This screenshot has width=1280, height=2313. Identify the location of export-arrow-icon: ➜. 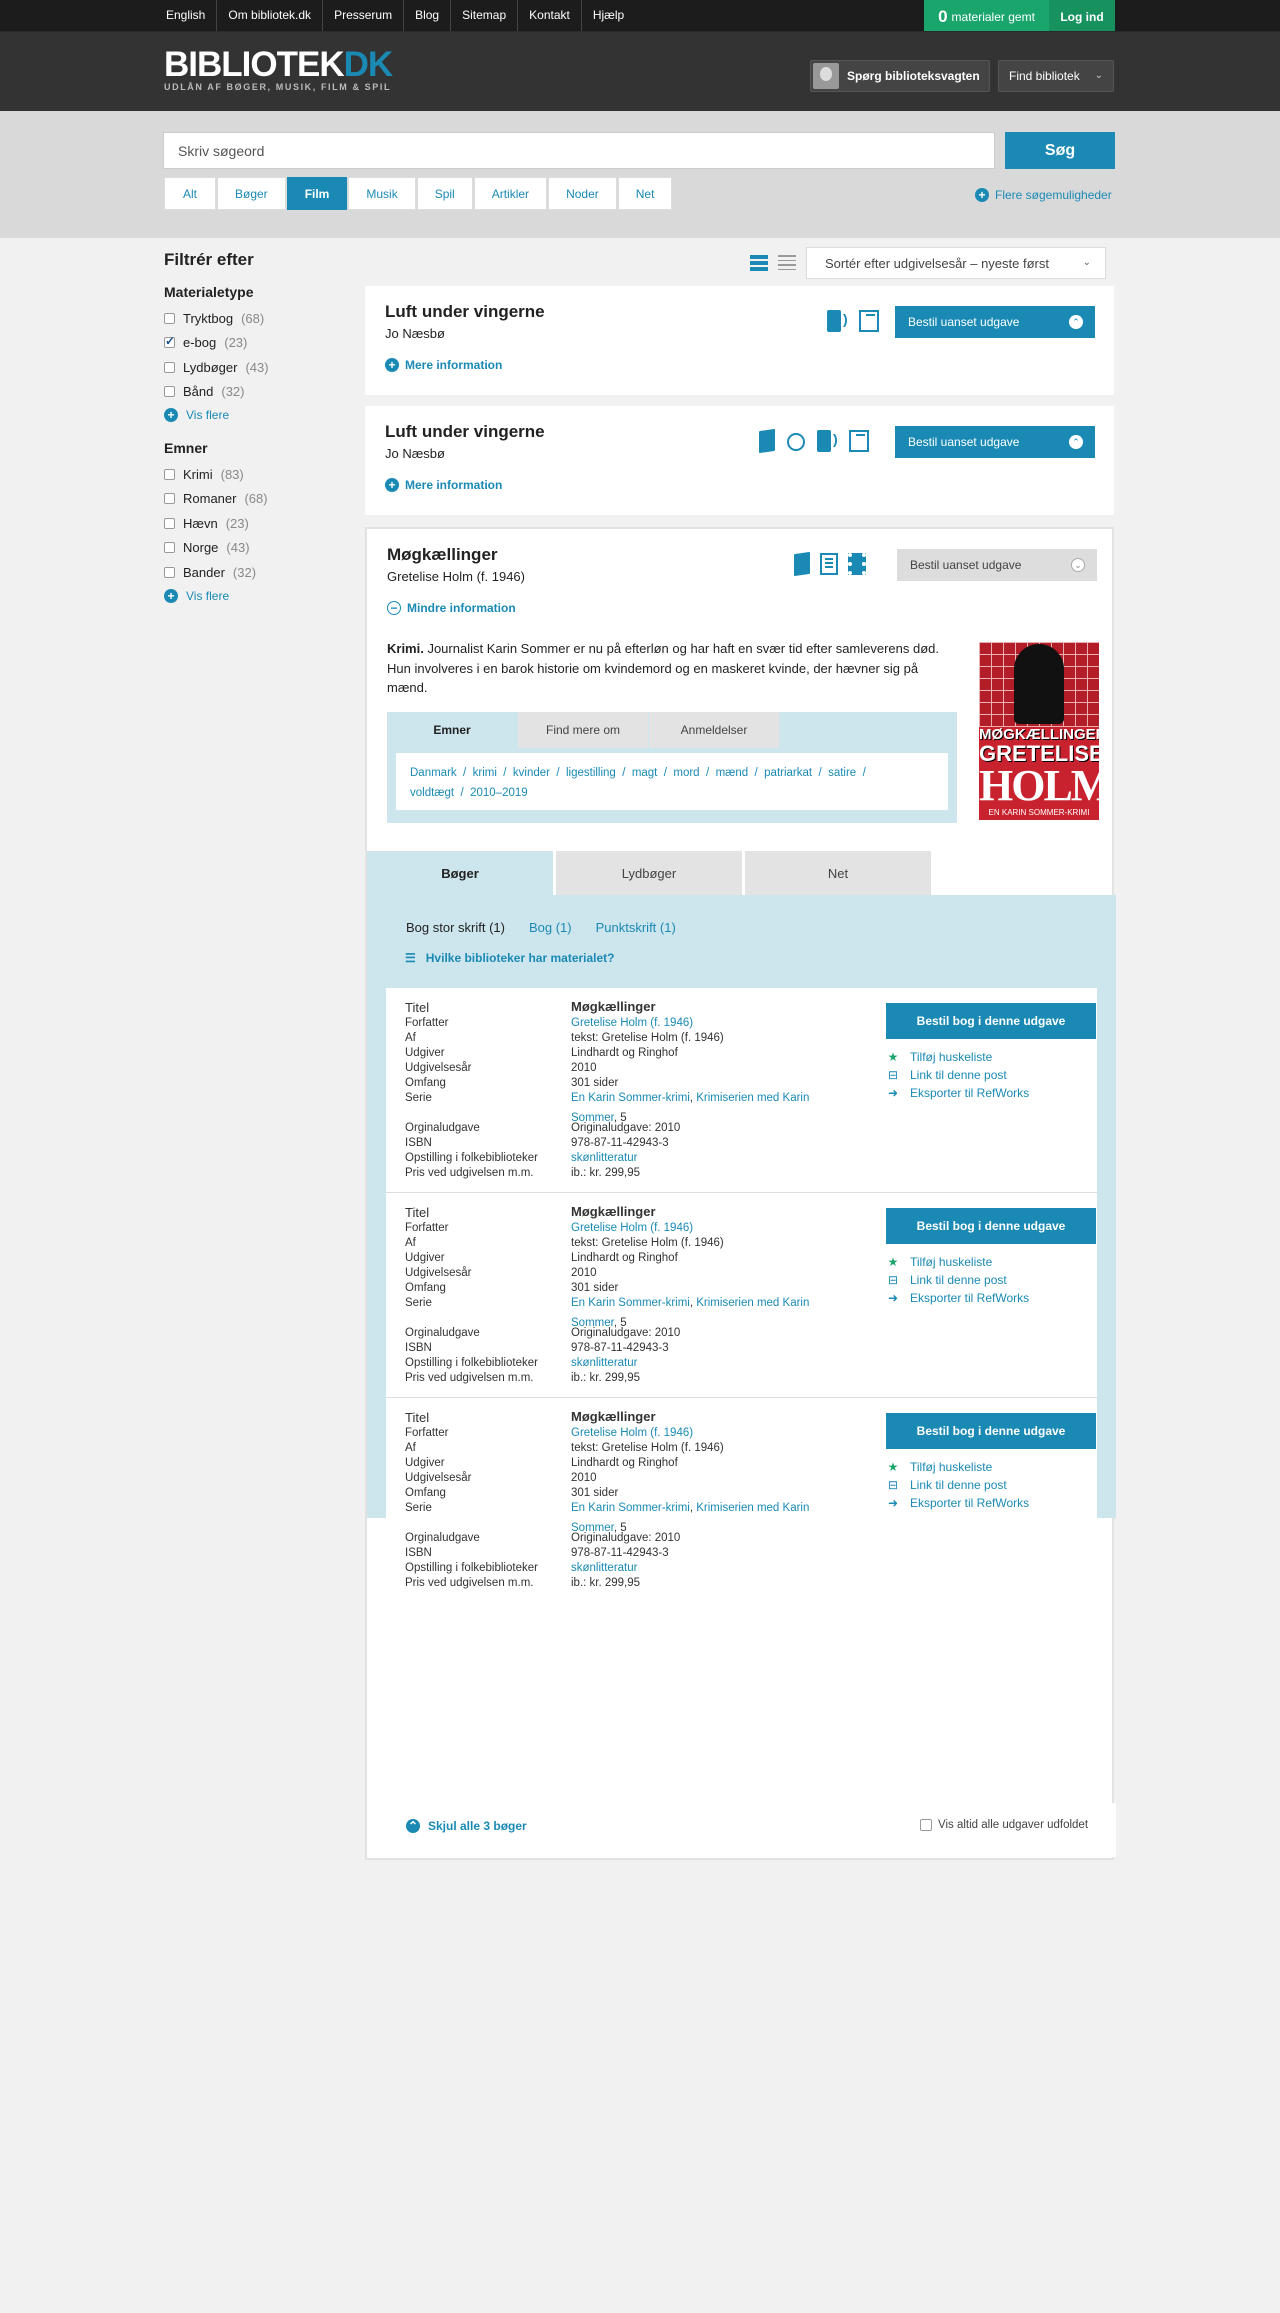
(893, 1298).